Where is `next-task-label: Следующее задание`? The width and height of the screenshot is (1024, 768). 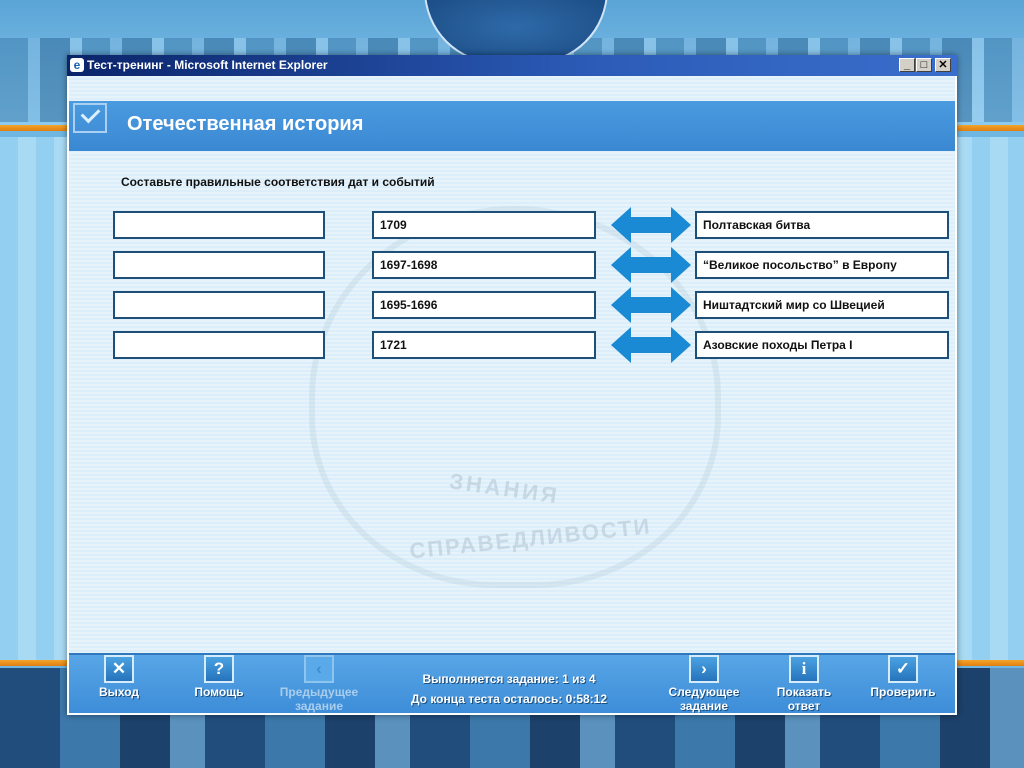
next-task-label: Следующее задание is located at coordinates (704, 699).